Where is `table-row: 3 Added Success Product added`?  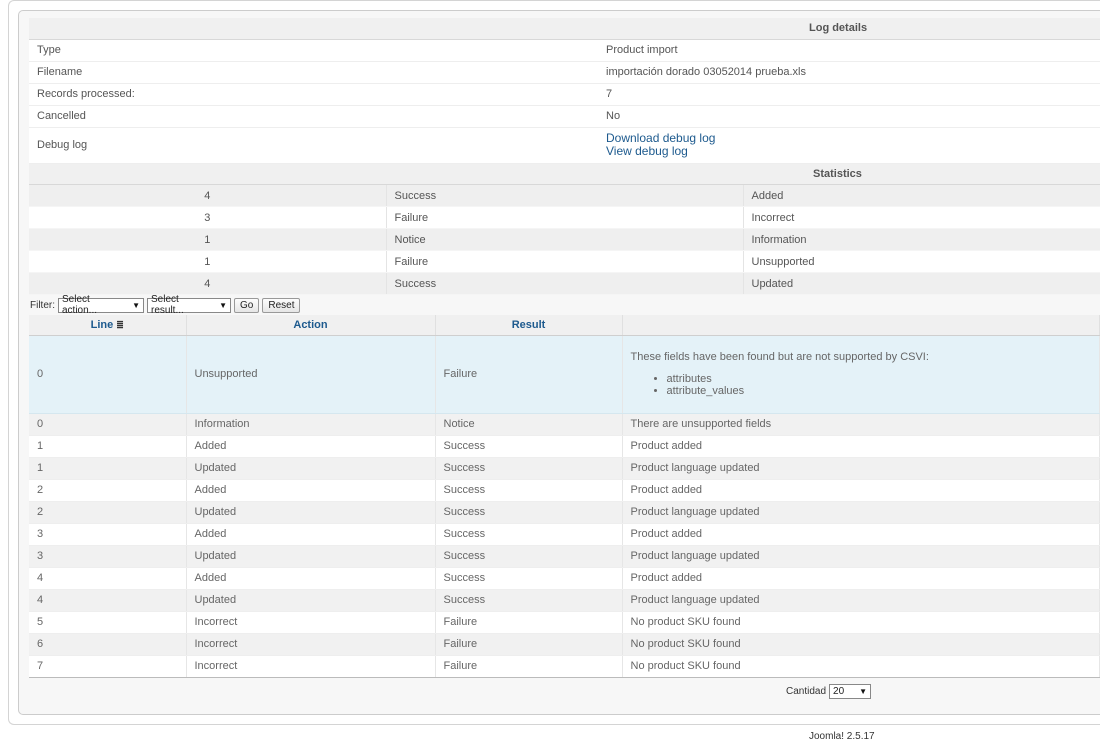 table-row: 3 Added Success Product added is located at coordinates (564, 534).